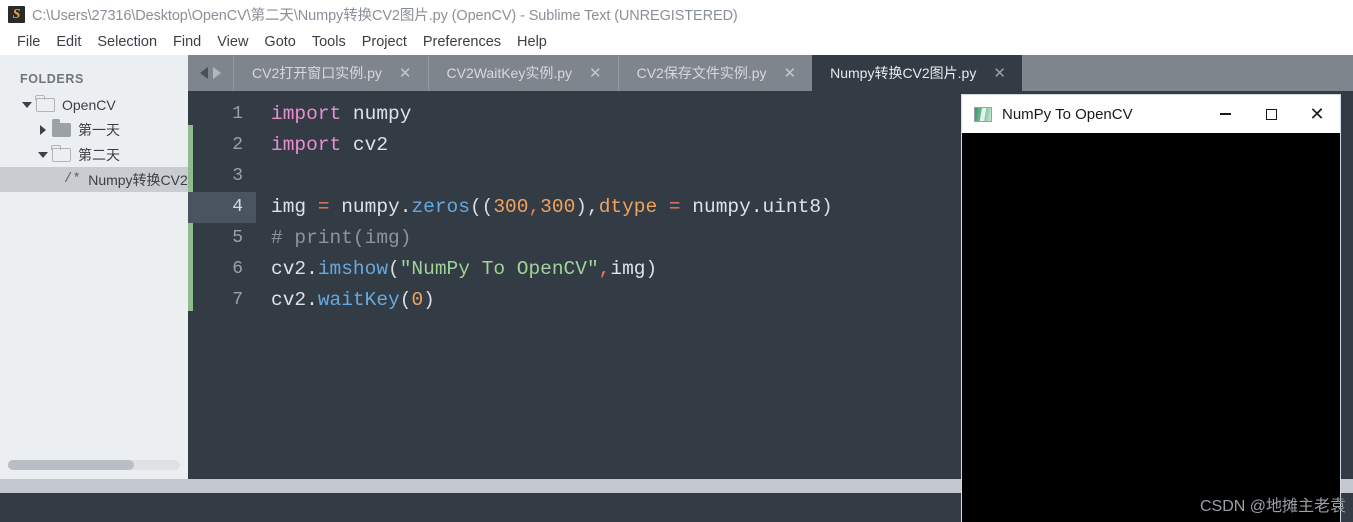 This screenshot has height=522, width=1353. I want to click on minimize-icon, so click(1225, 114).